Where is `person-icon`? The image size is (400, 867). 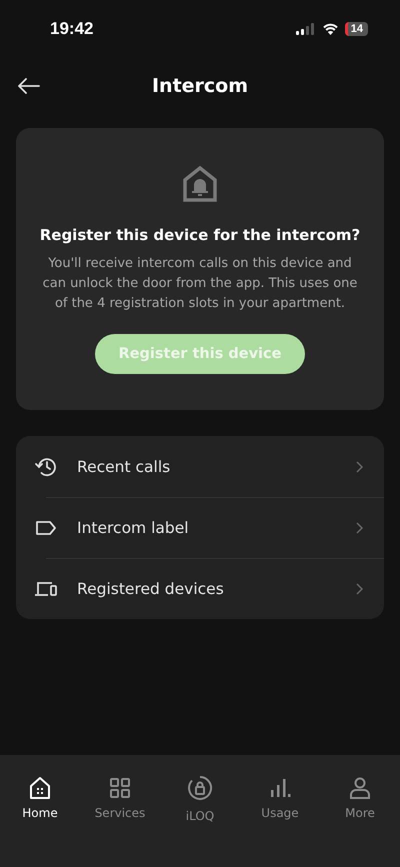
person-icon is located at coordinates (360, 788).